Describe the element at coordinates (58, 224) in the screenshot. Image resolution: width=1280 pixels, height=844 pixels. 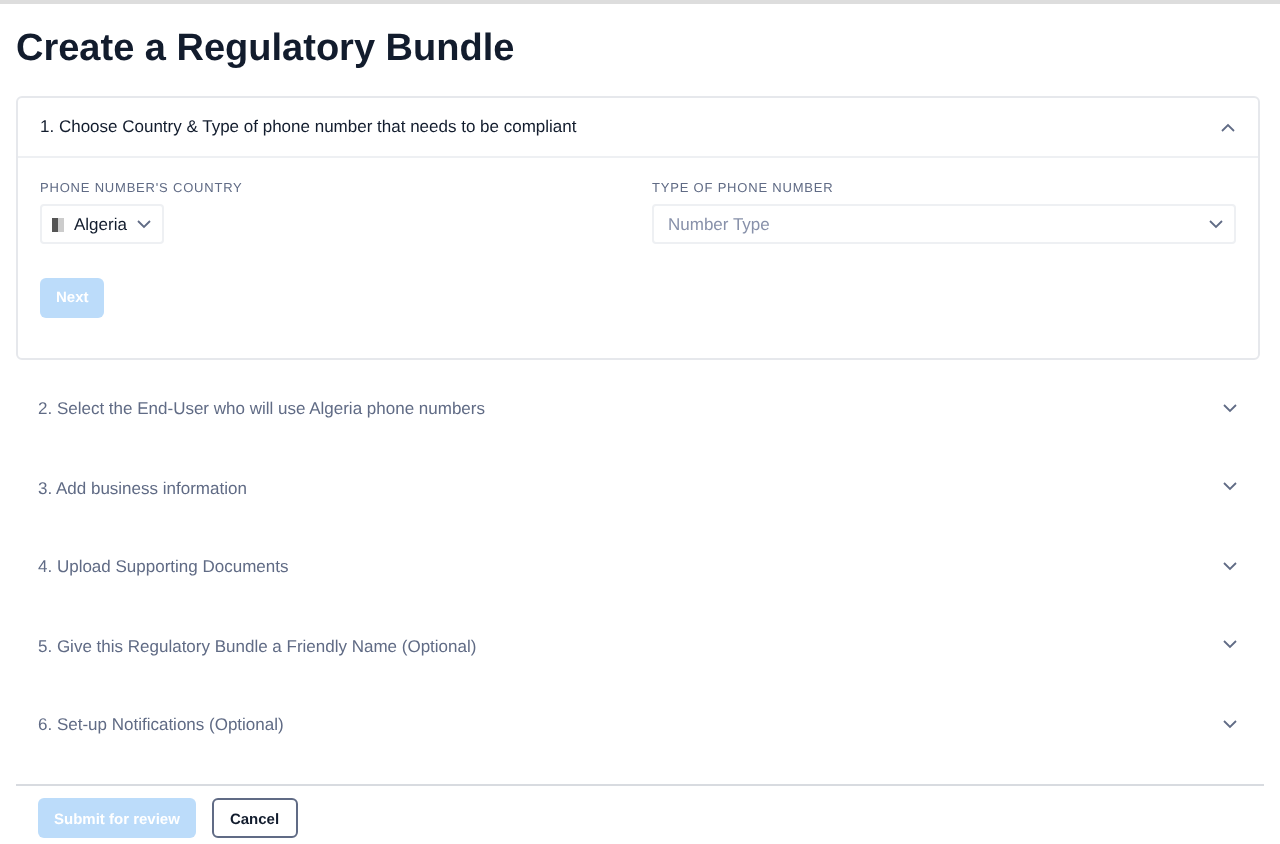
I see `flag-icon` at that location.